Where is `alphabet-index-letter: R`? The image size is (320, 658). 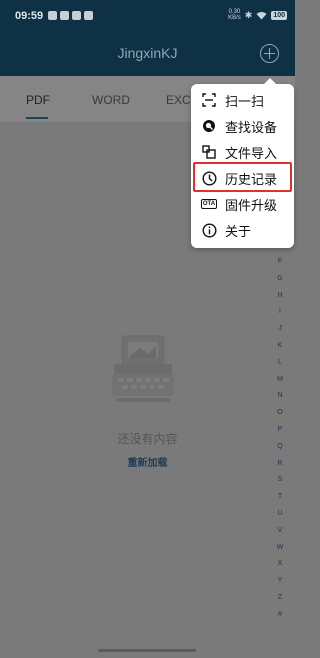 alphabet-index-letter: R is located at coordinates (280, 464).